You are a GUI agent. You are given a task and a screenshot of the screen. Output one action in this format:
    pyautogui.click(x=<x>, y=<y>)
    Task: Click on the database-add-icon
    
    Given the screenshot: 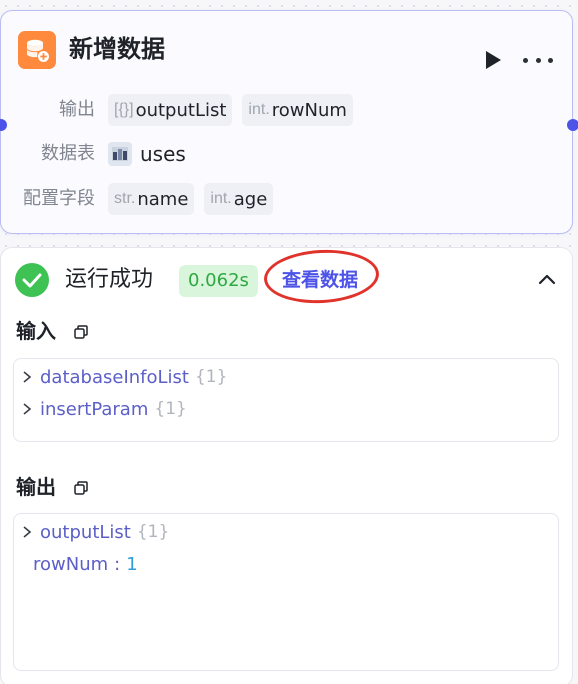 What is the action you would take?
    pyautogui.click(x=37, y=50)
    